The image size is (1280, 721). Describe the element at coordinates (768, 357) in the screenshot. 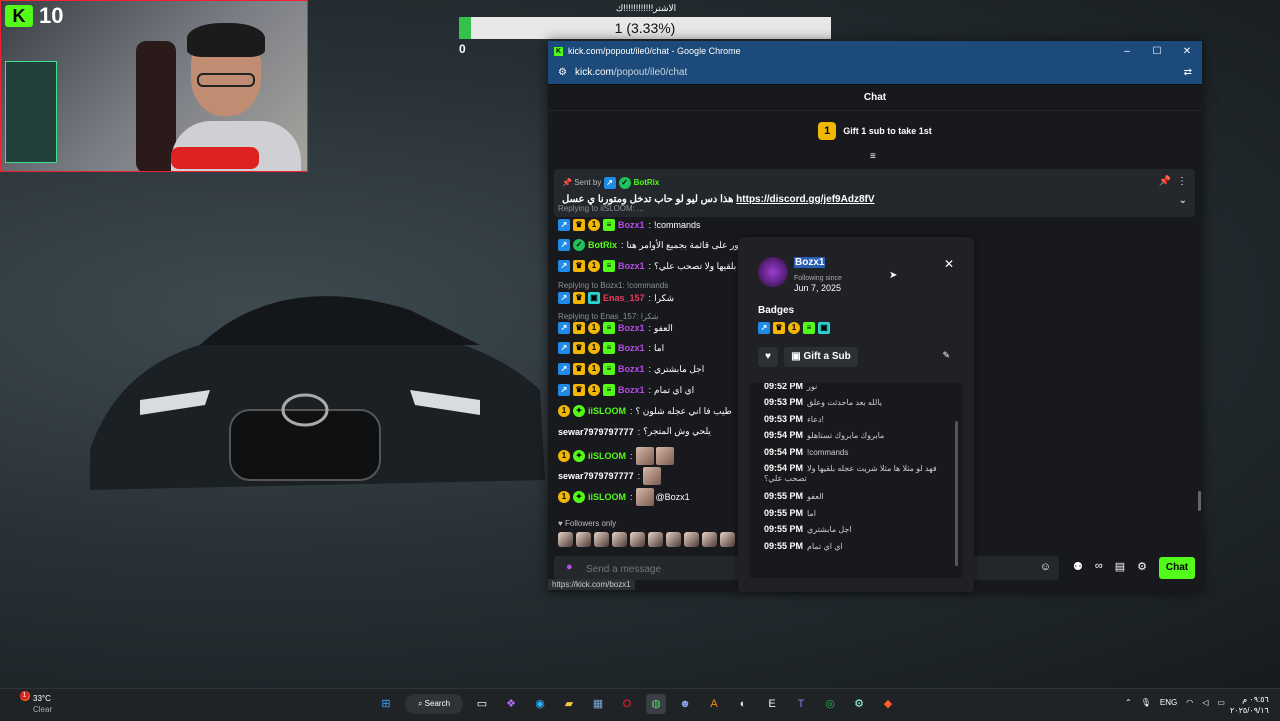

I see `follow-heart-button: ♥` at that location.